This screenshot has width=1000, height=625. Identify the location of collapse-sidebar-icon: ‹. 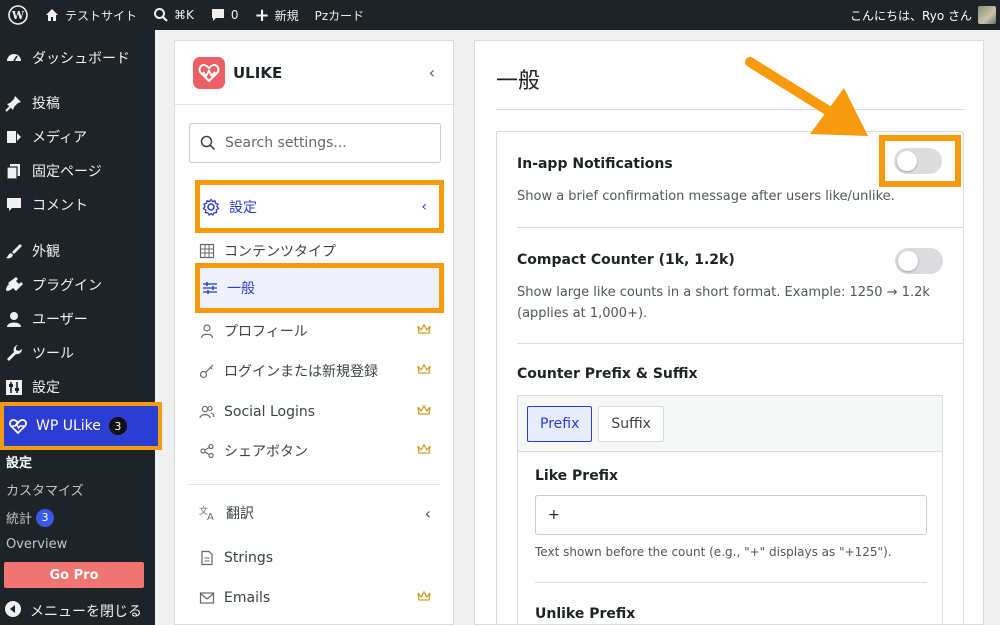
(432, 72).